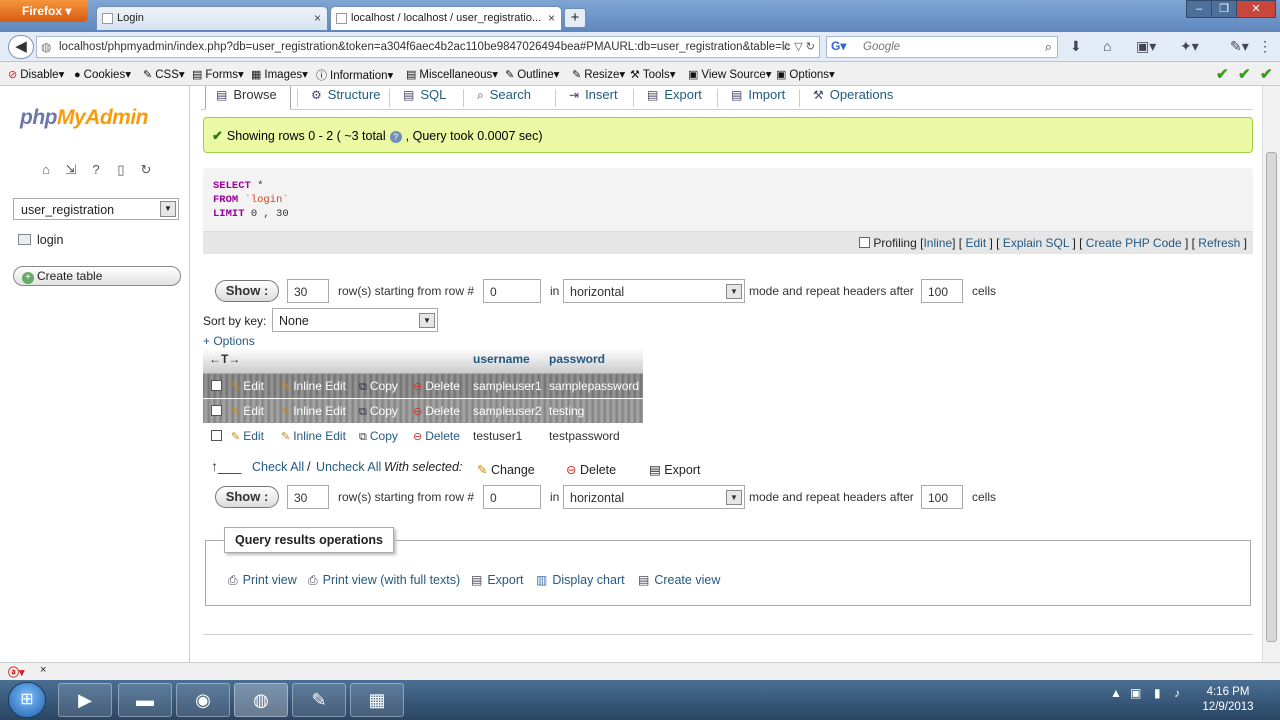 The image size is (1280, 720). What do you see at coordinates (532, 74) in the screenshot?
I see `devbar-outline: ✎ Outline▾` at bounding box center [532, 74].